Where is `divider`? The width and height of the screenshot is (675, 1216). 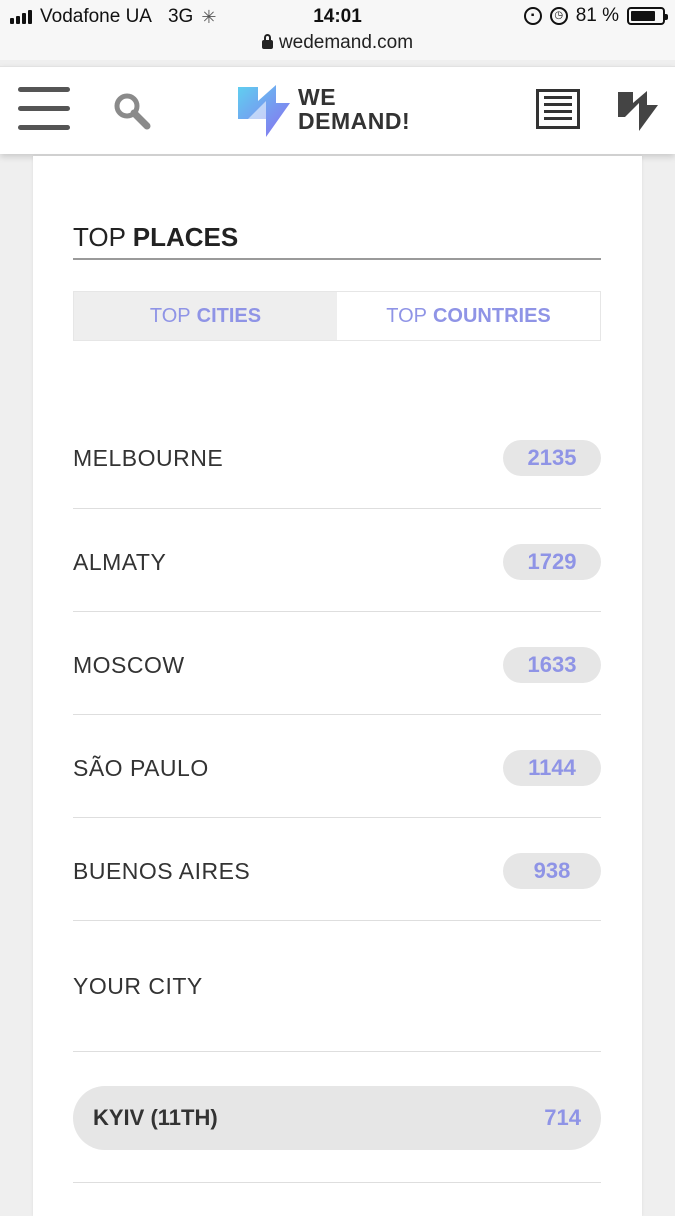 divider is located at coordinates (337, 1182).